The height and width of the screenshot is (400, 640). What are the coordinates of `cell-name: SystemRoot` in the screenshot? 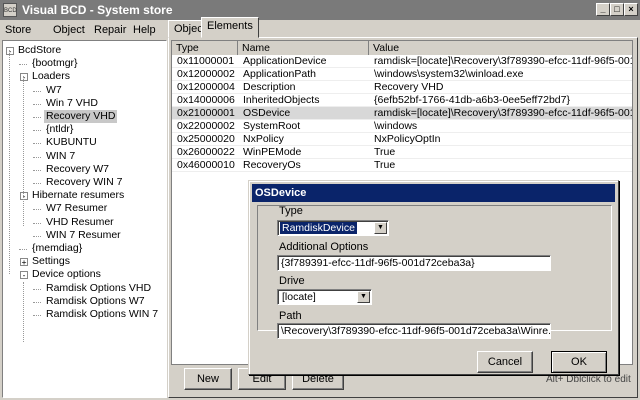 It's located at (272, 126).